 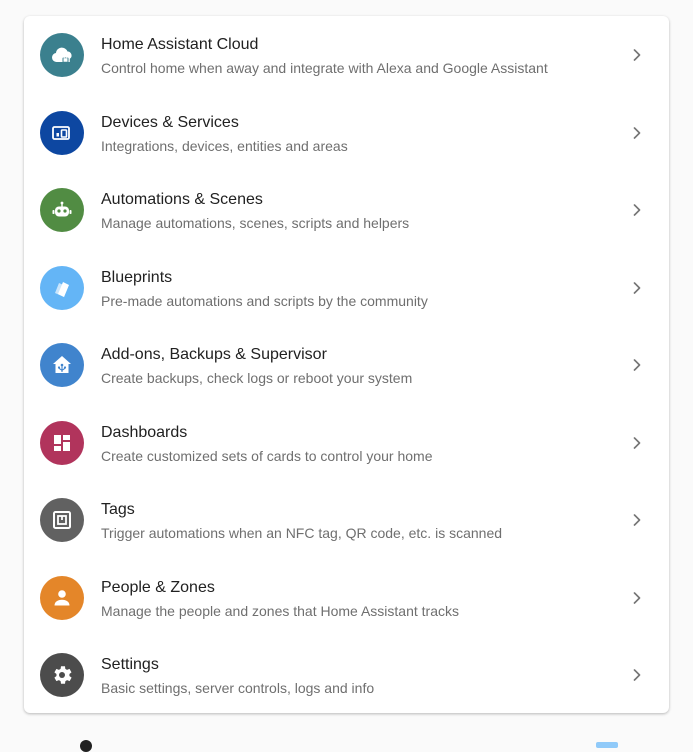 I want to click on menu-item-title: People & Zones, so click(x=158, y=587).